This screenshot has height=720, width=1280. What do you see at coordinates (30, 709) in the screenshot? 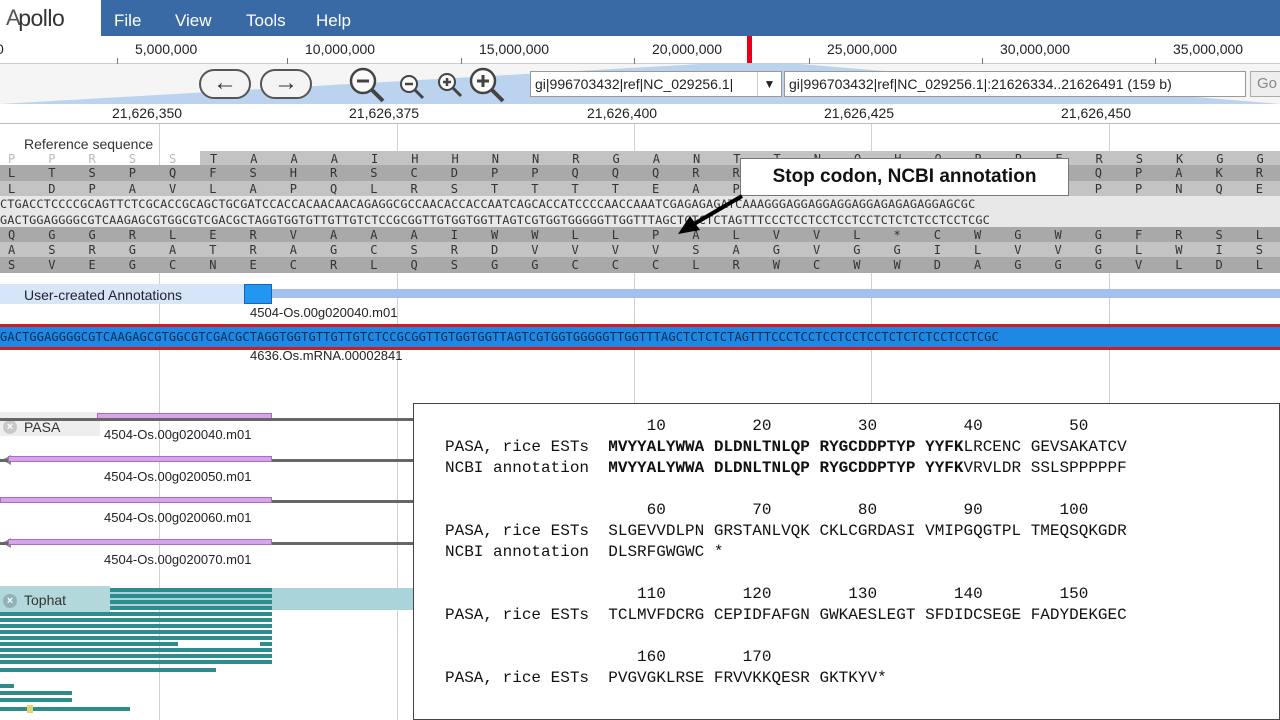
I see `tophat-mismatch` at bounding box center [30, 709].